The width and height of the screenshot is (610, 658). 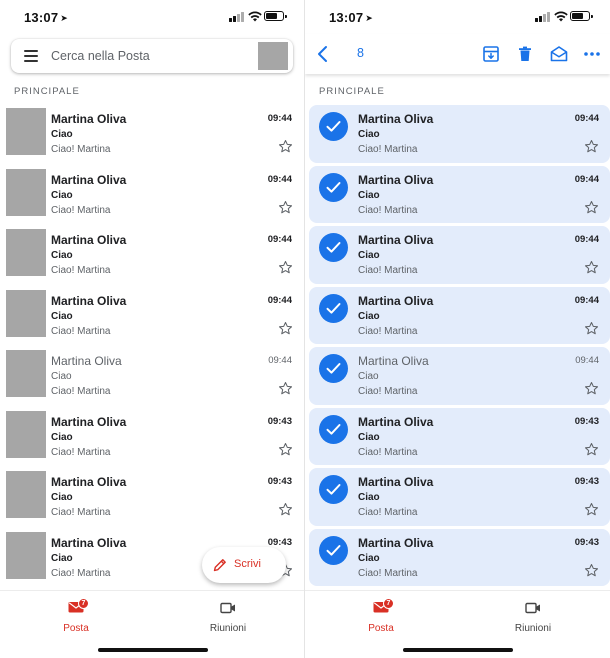 I want to click on chevron-left-icon, so click(x=323, y=54).